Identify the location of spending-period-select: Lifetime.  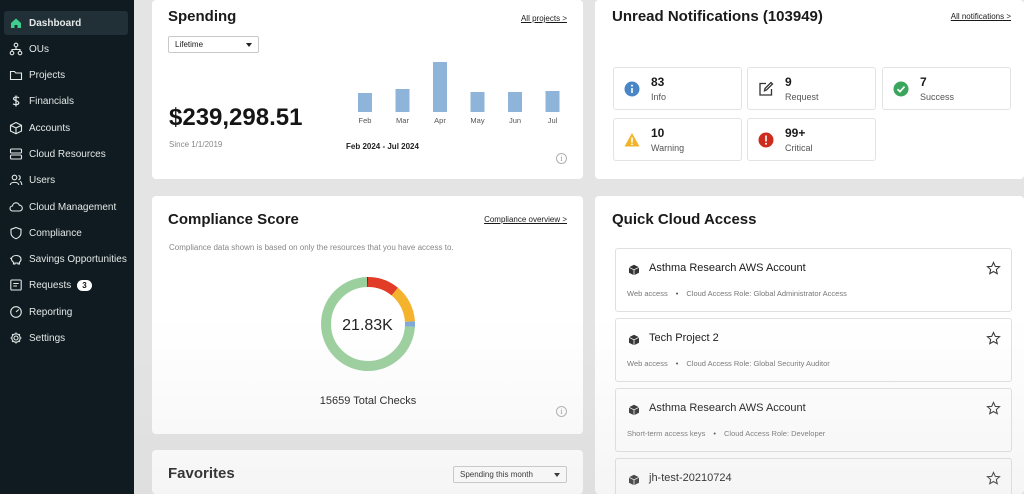
(213, 44).